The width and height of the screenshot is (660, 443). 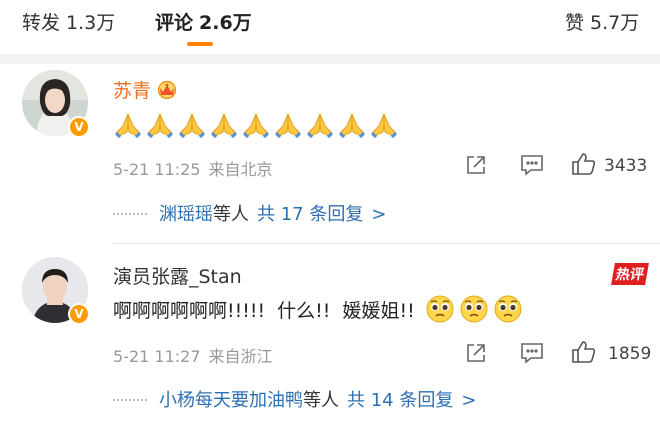 What do you see at coordinates (225, 23) in the screenshot?
I see `tab-comment-count: 2.6万` at bounding box center [225, 23].